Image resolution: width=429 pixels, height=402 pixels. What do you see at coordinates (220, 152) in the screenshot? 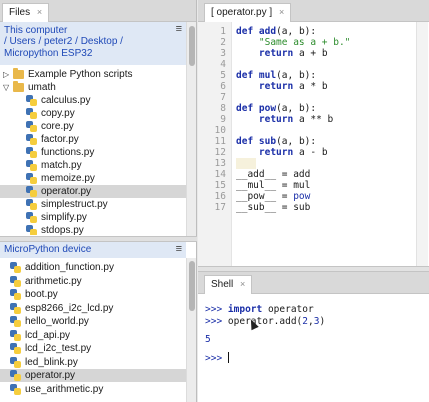
I see `line-number: 12` at bounding box center [220, 152].